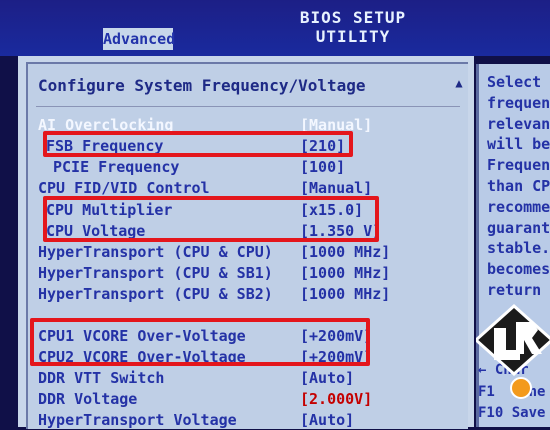 This screenshot has height=430, width=550. I want to click on setting-row-hypertransport-cpu-cpu: HyperTransport (CPU & CPU) [1000 MHz], so click(248, 252).